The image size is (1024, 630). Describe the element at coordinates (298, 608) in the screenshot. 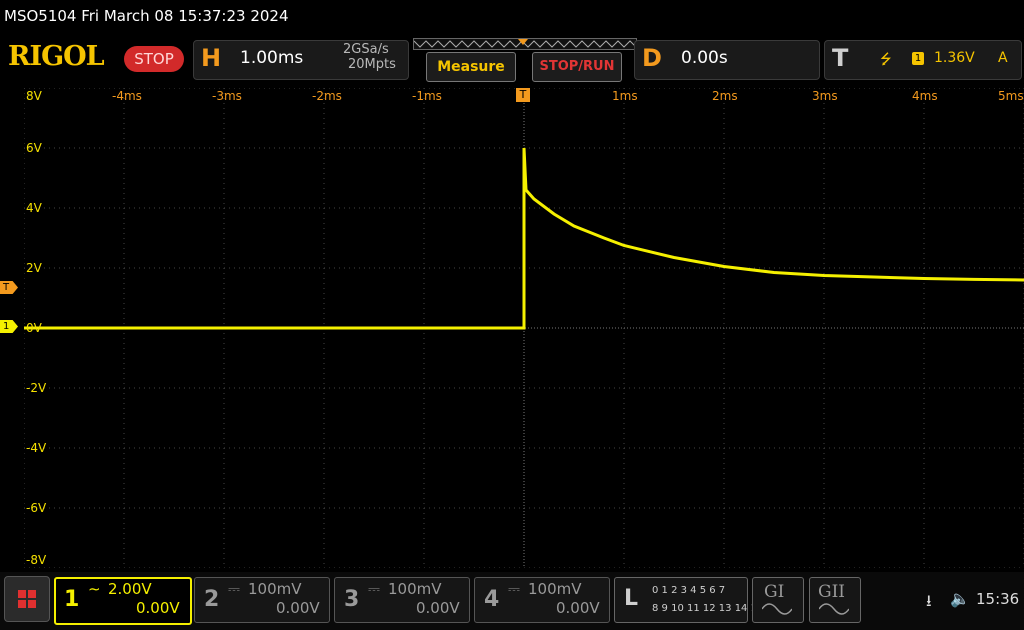

I see `channel-2-offset: 0.00V` at that location.